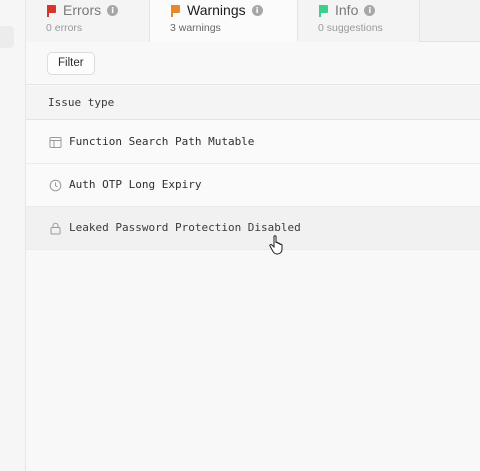 This screenshot has width=480, height=471. Describe the element at coordinates (162, 141) in the screenshot. I see `row-label: Function Search Path Mutable` at that location.